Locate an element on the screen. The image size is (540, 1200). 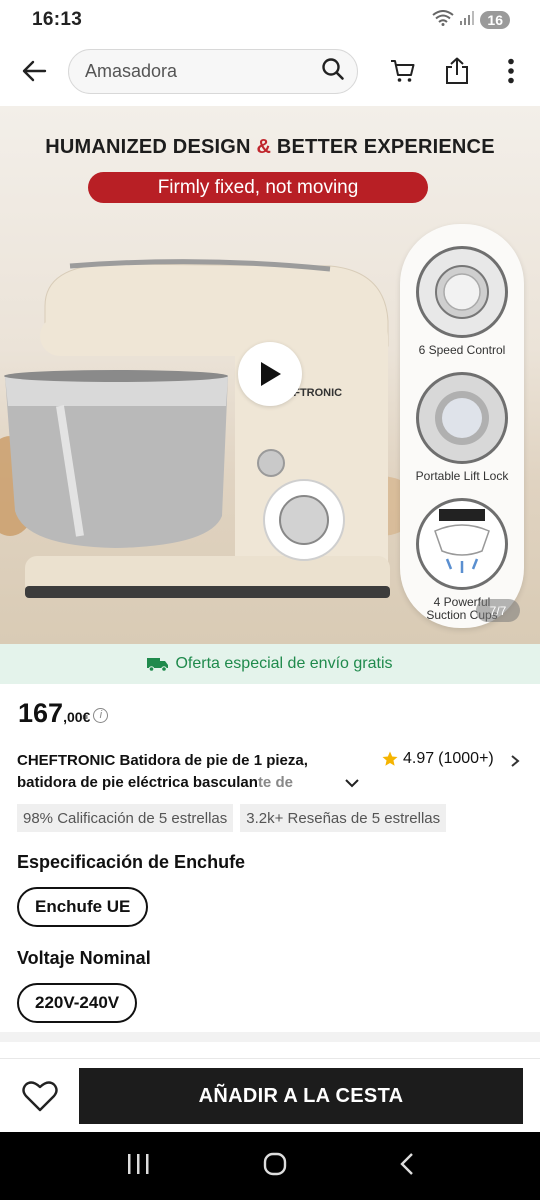
battery-indicator: 16 is located at coordinates (495, 20).